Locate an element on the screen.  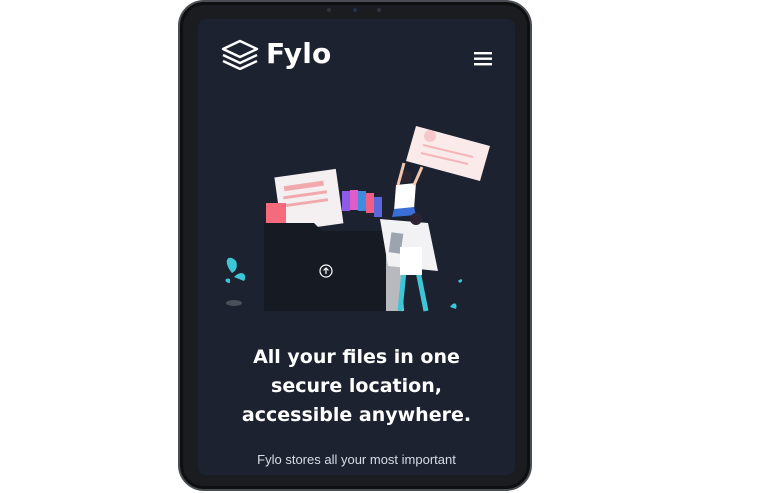
file-folder-illustration is located at coordinates (357, 219).